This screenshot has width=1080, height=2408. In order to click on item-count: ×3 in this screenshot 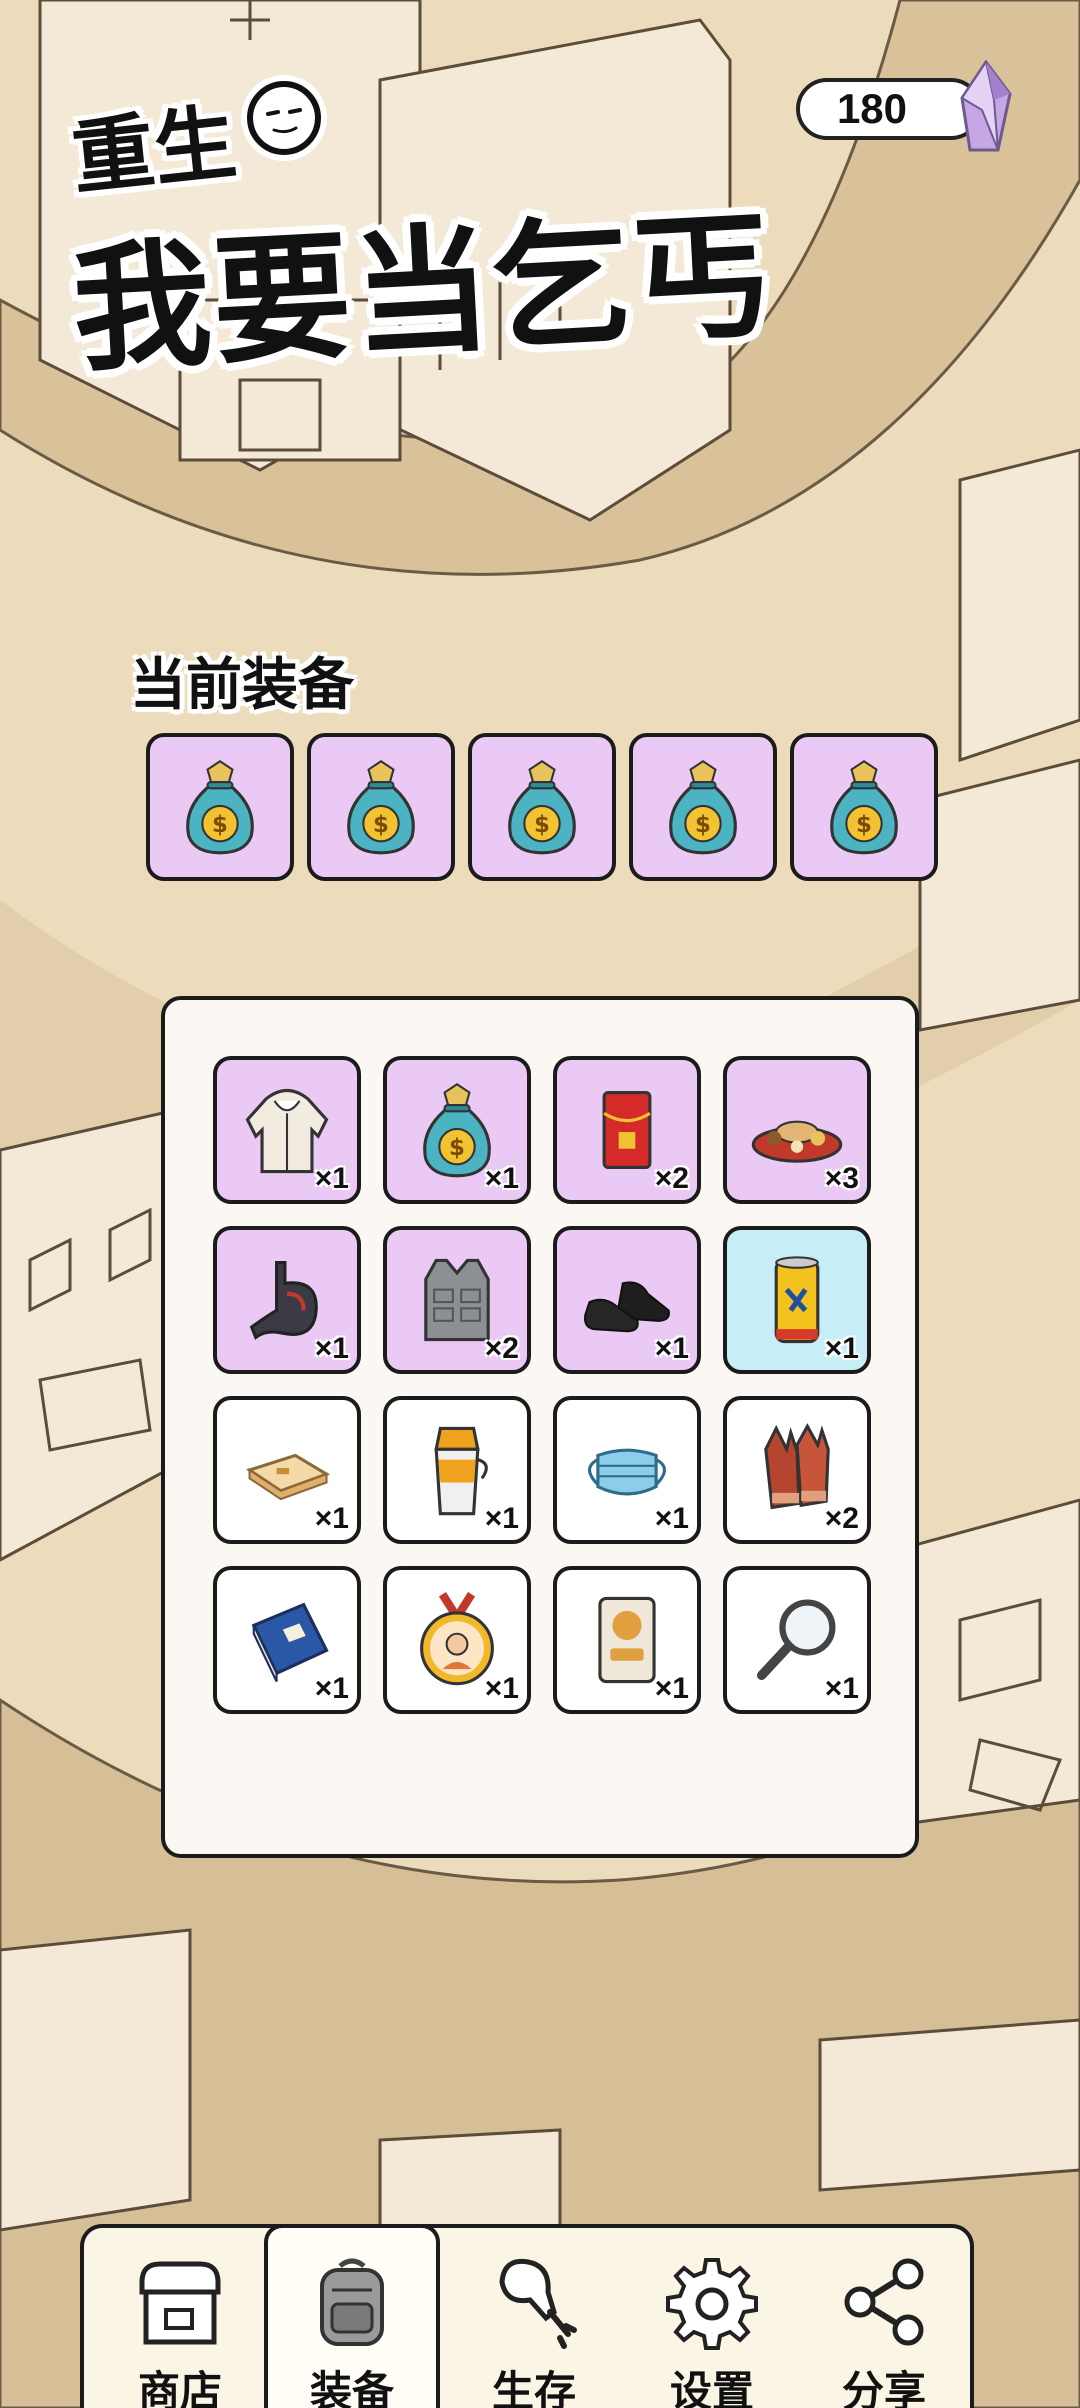, I will do `click(841, 1178)`.